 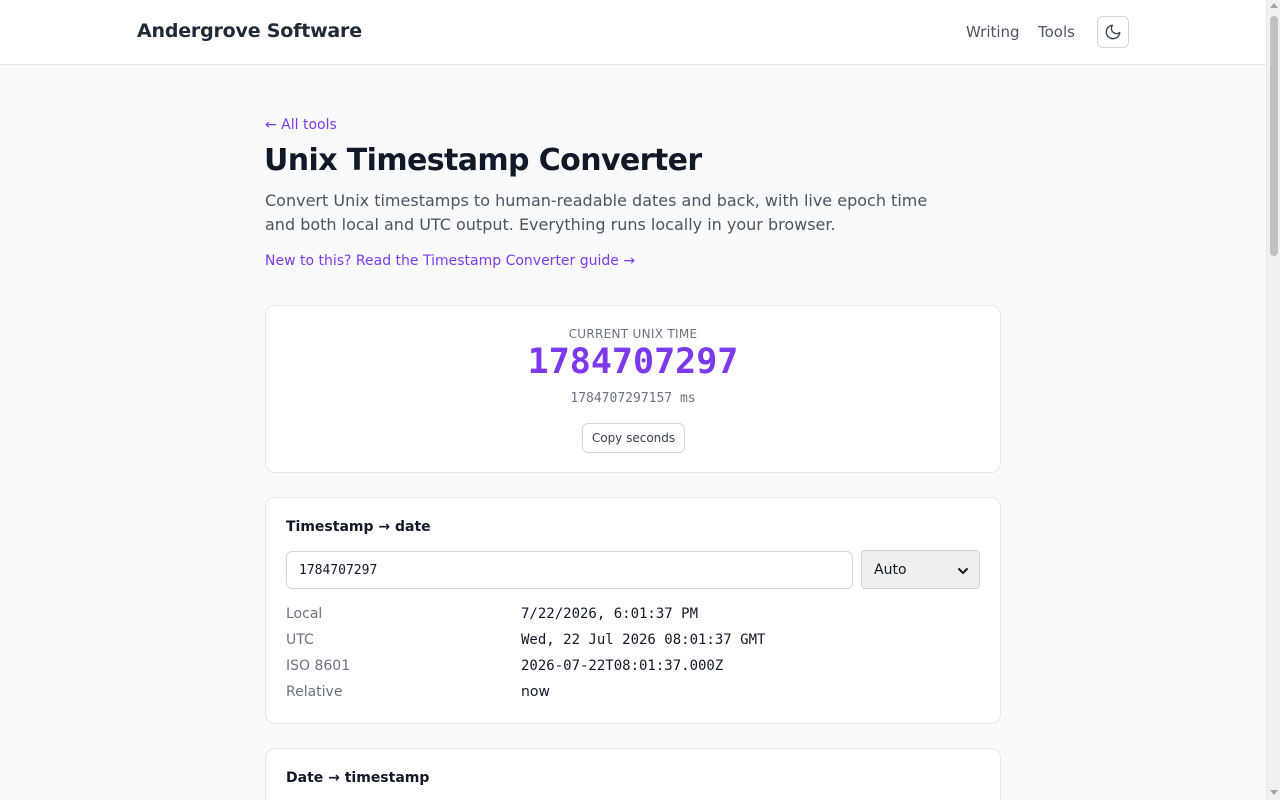 I want to click on output-label: UTC, so click(x=300, y=640).